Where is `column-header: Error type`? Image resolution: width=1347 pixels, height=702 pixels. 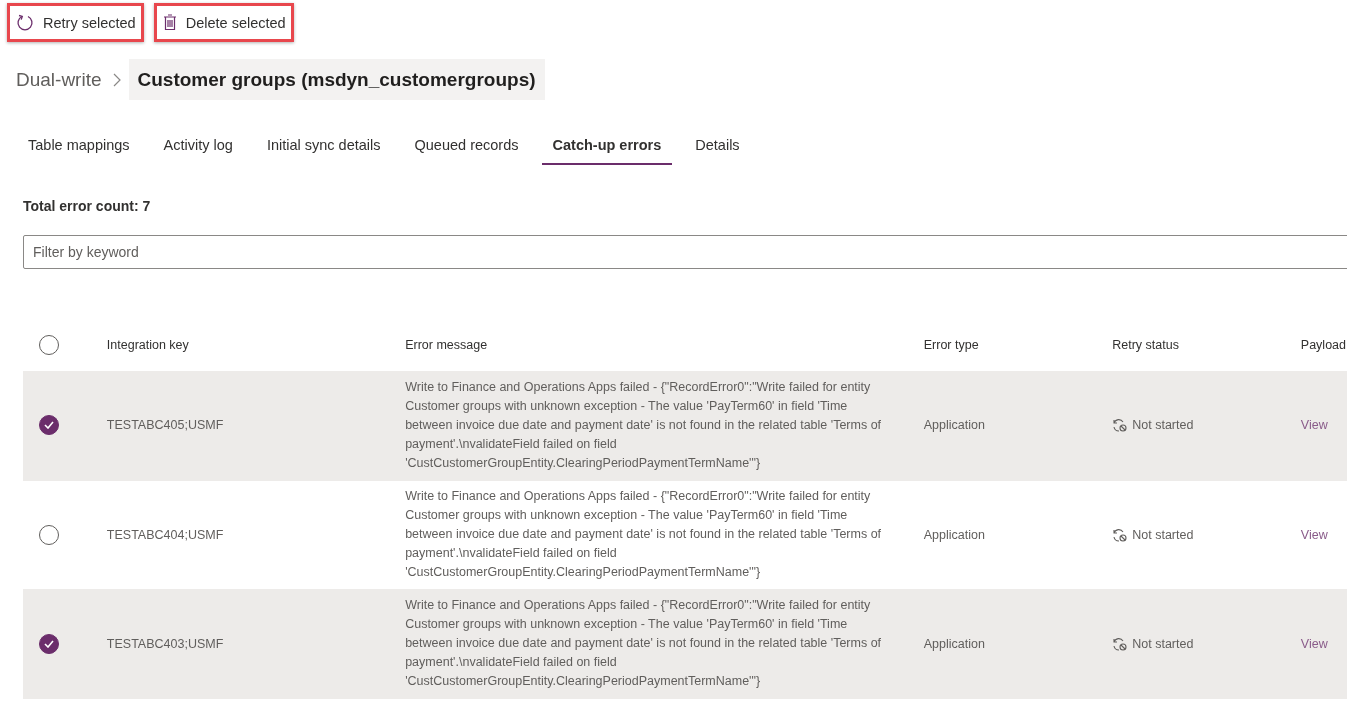 column-header: Error type is located at coordinates (1017, 345).